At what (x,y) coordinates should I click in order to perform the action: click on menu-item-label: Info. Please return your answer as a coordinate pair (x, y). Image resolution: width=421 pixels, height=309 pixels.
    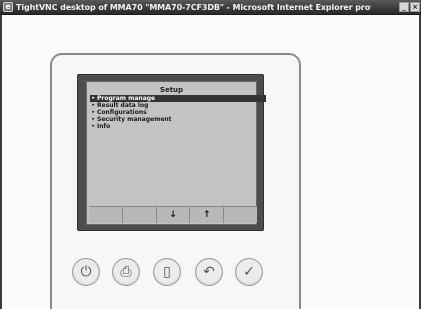
    Looking at the image, I should click on (104, 126).